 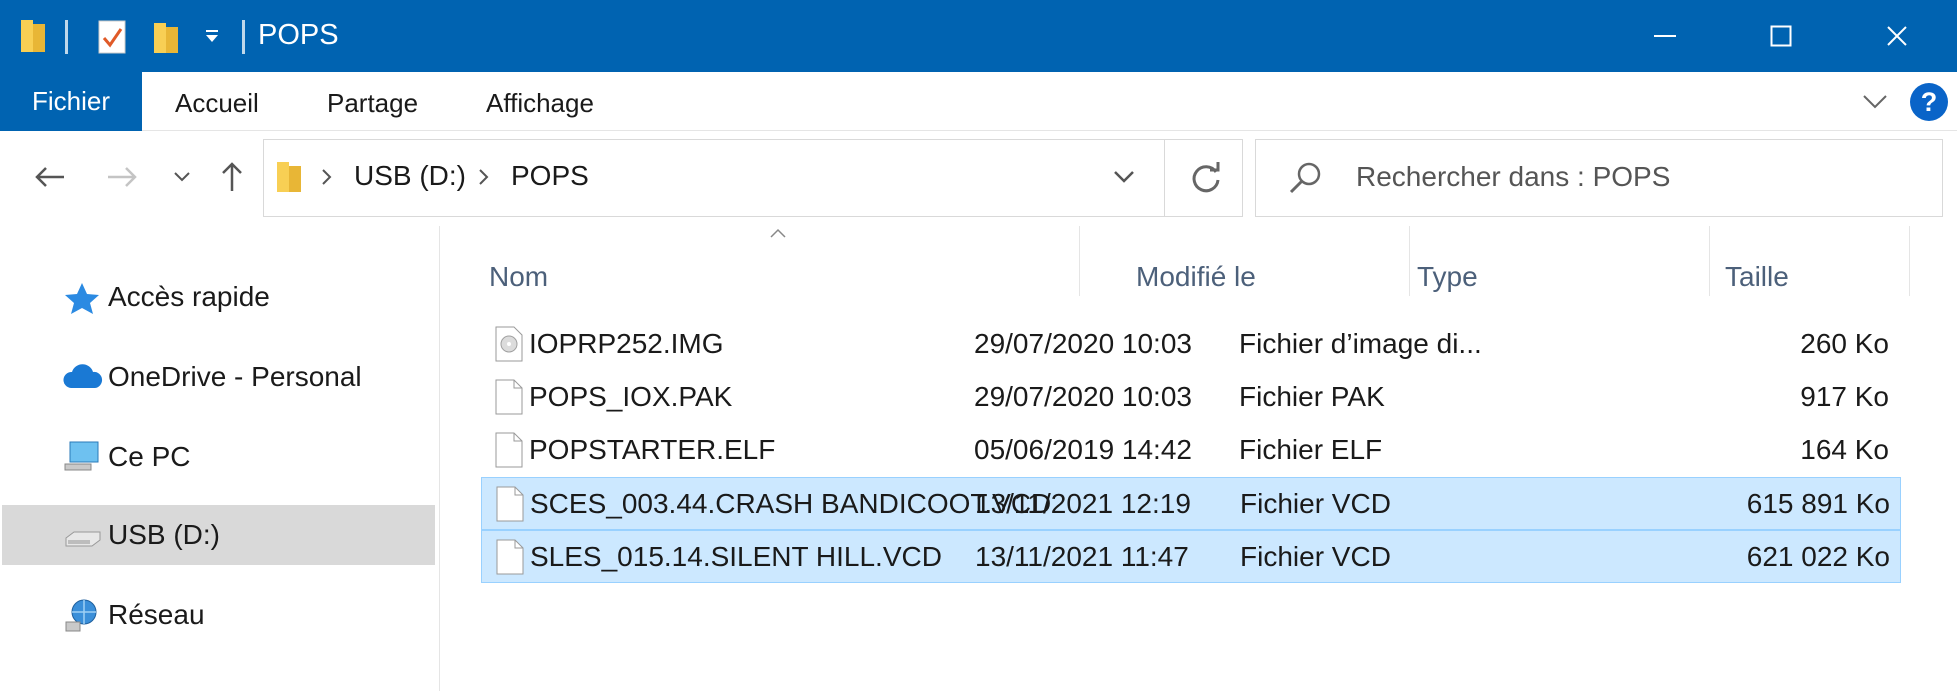 I want to click on close-button, so click(x=1897, y=36).